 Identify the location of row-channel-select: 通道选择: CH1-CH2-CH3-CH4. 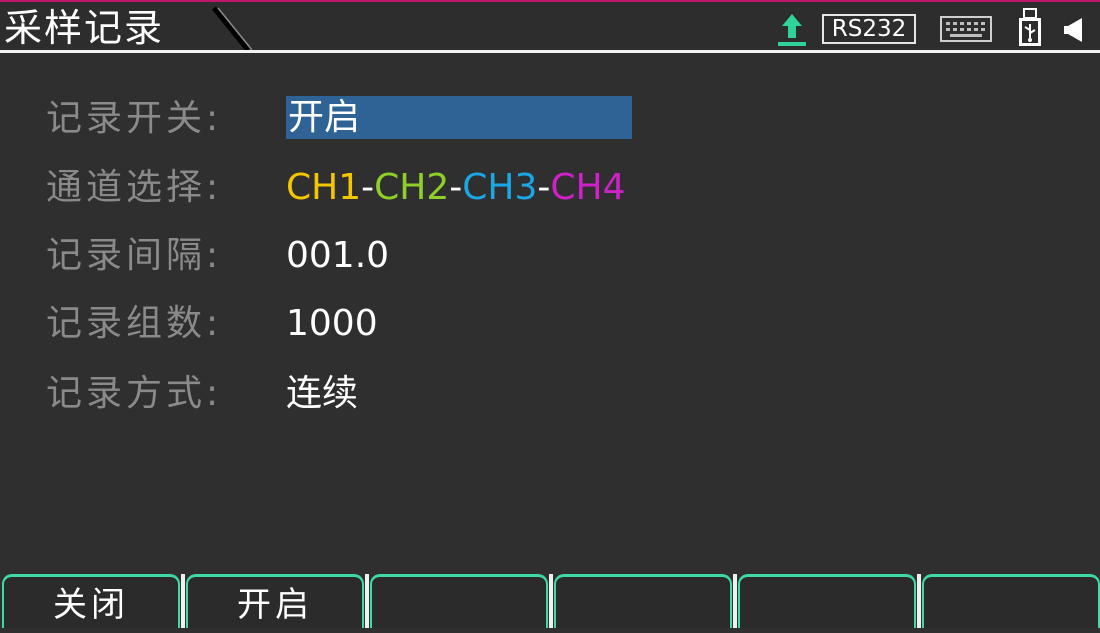
(550, 189).